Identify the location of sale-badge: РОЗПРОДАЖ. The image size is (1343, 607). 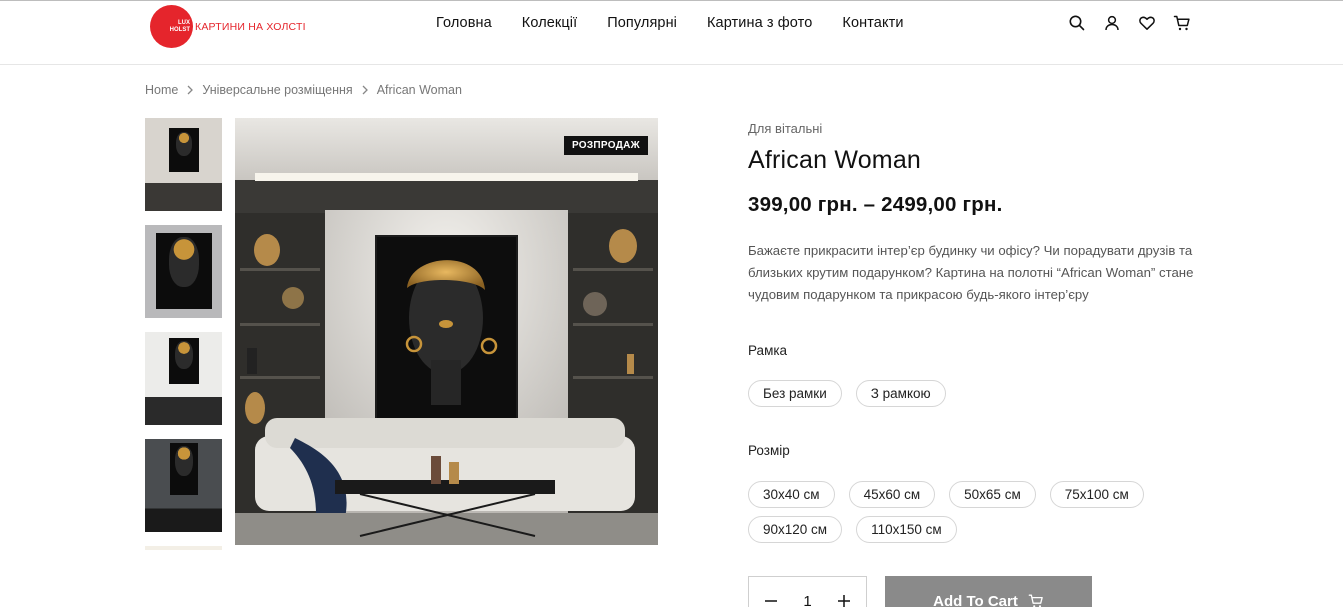
(605, 145).